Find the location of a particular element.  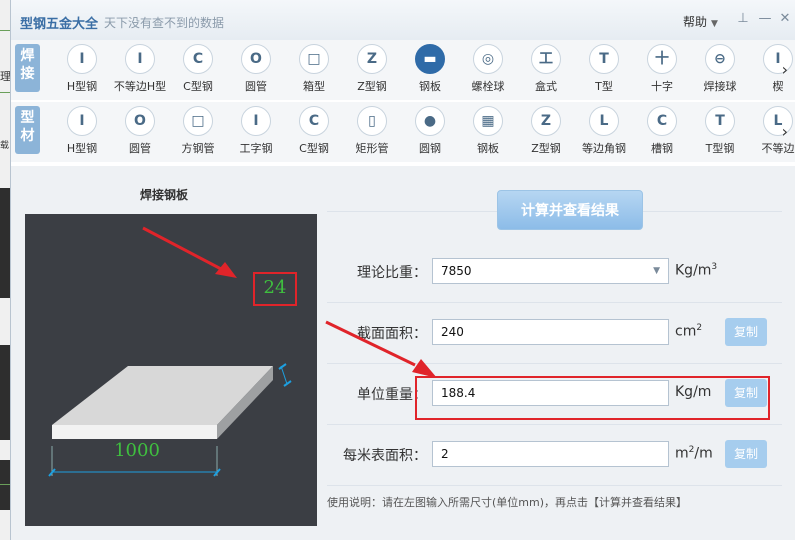

annotation-overlay is located at coordinates (381, 349).